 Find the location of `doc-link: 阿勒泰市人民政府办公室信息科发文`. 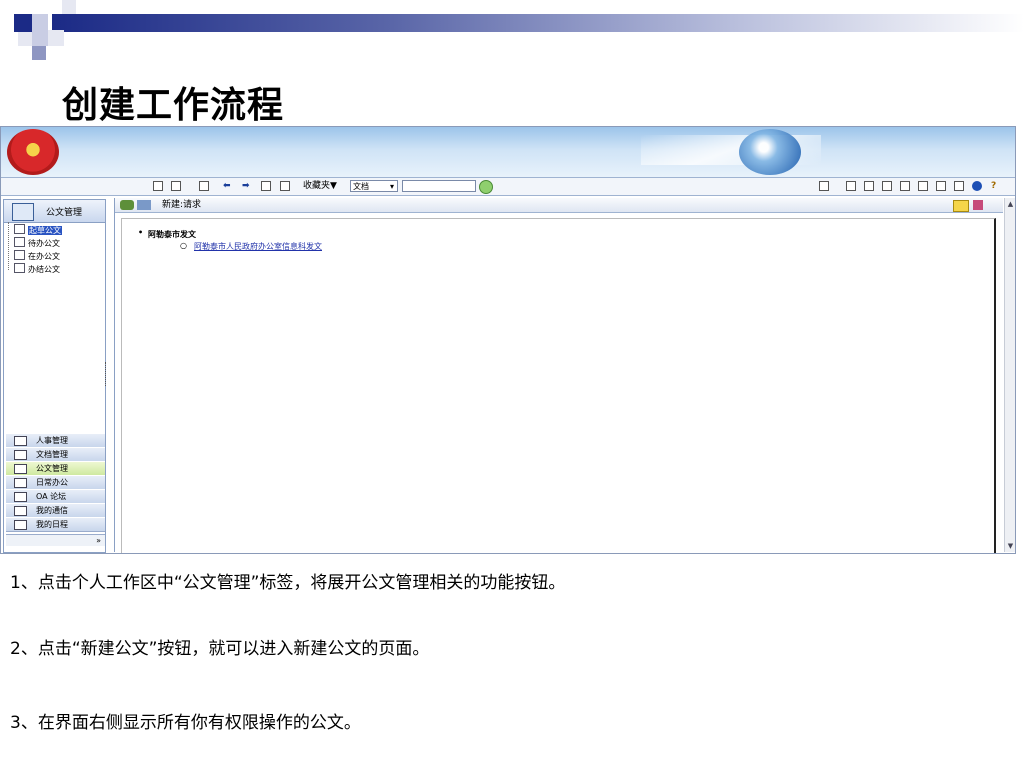

doc-link: 阿勒泰市人民政府办公室信息科发文 is located at coordinates (251, 246).